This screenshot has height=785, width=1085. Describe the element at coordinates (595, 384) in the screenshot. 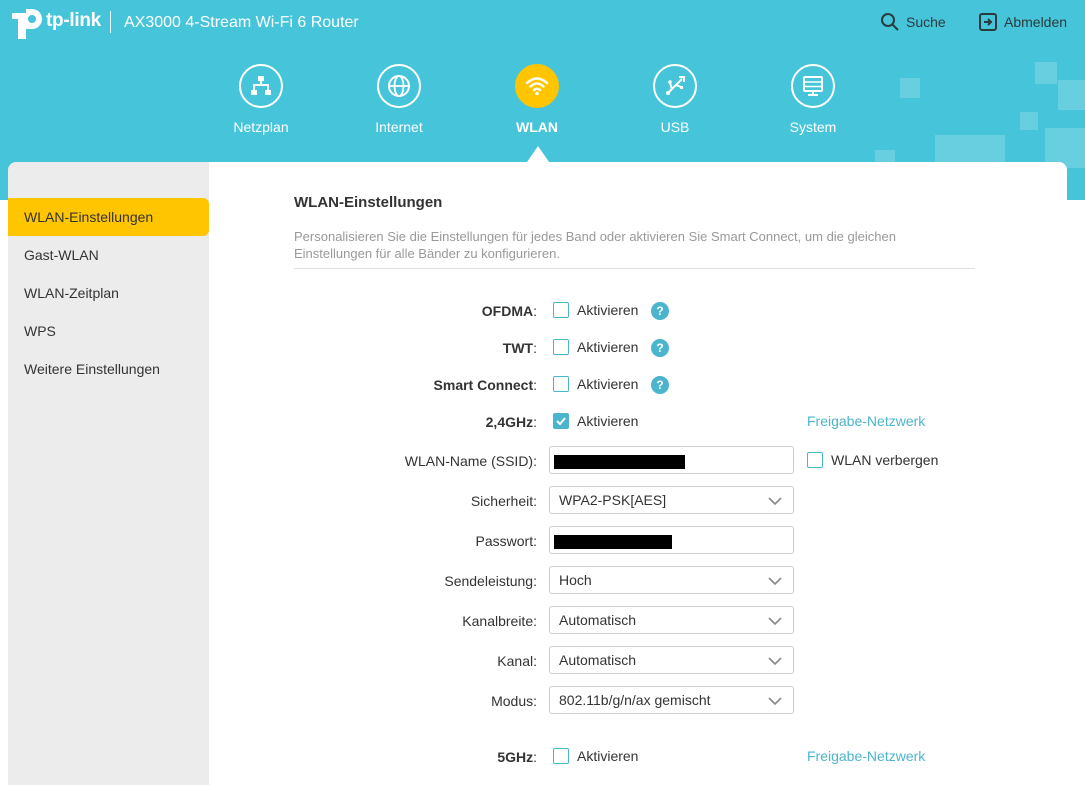

I see `smart-connect-checkbox: Aktivieren` at that location.